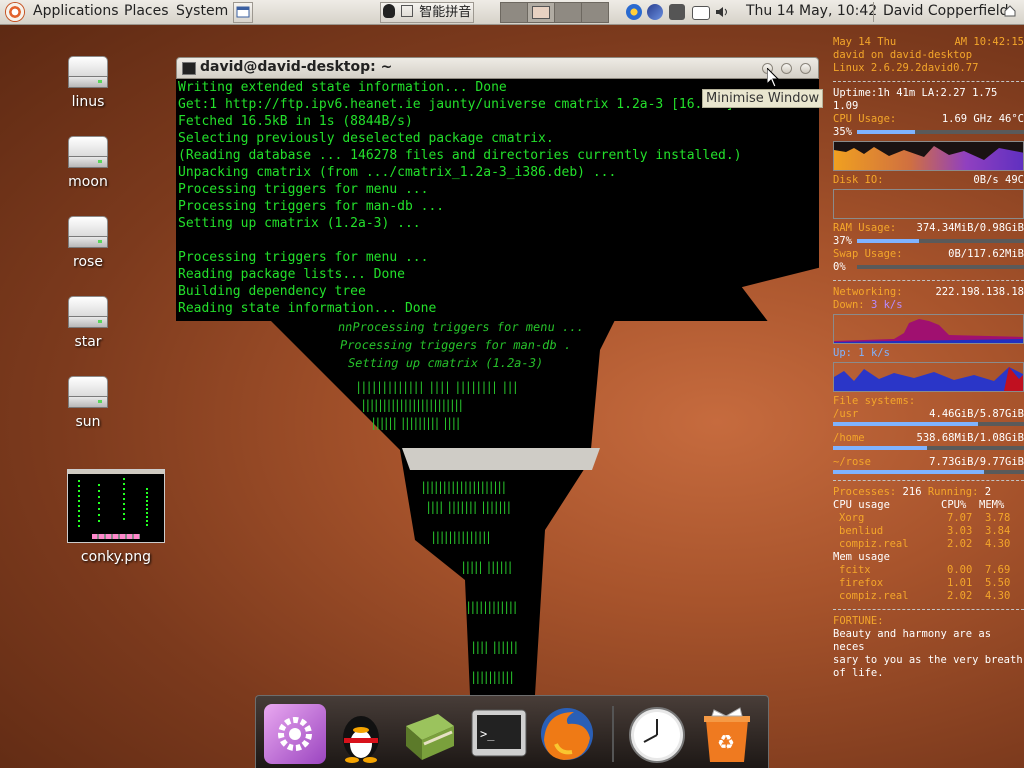  I want to click on conky-cpu-graph, so click(928, 156).